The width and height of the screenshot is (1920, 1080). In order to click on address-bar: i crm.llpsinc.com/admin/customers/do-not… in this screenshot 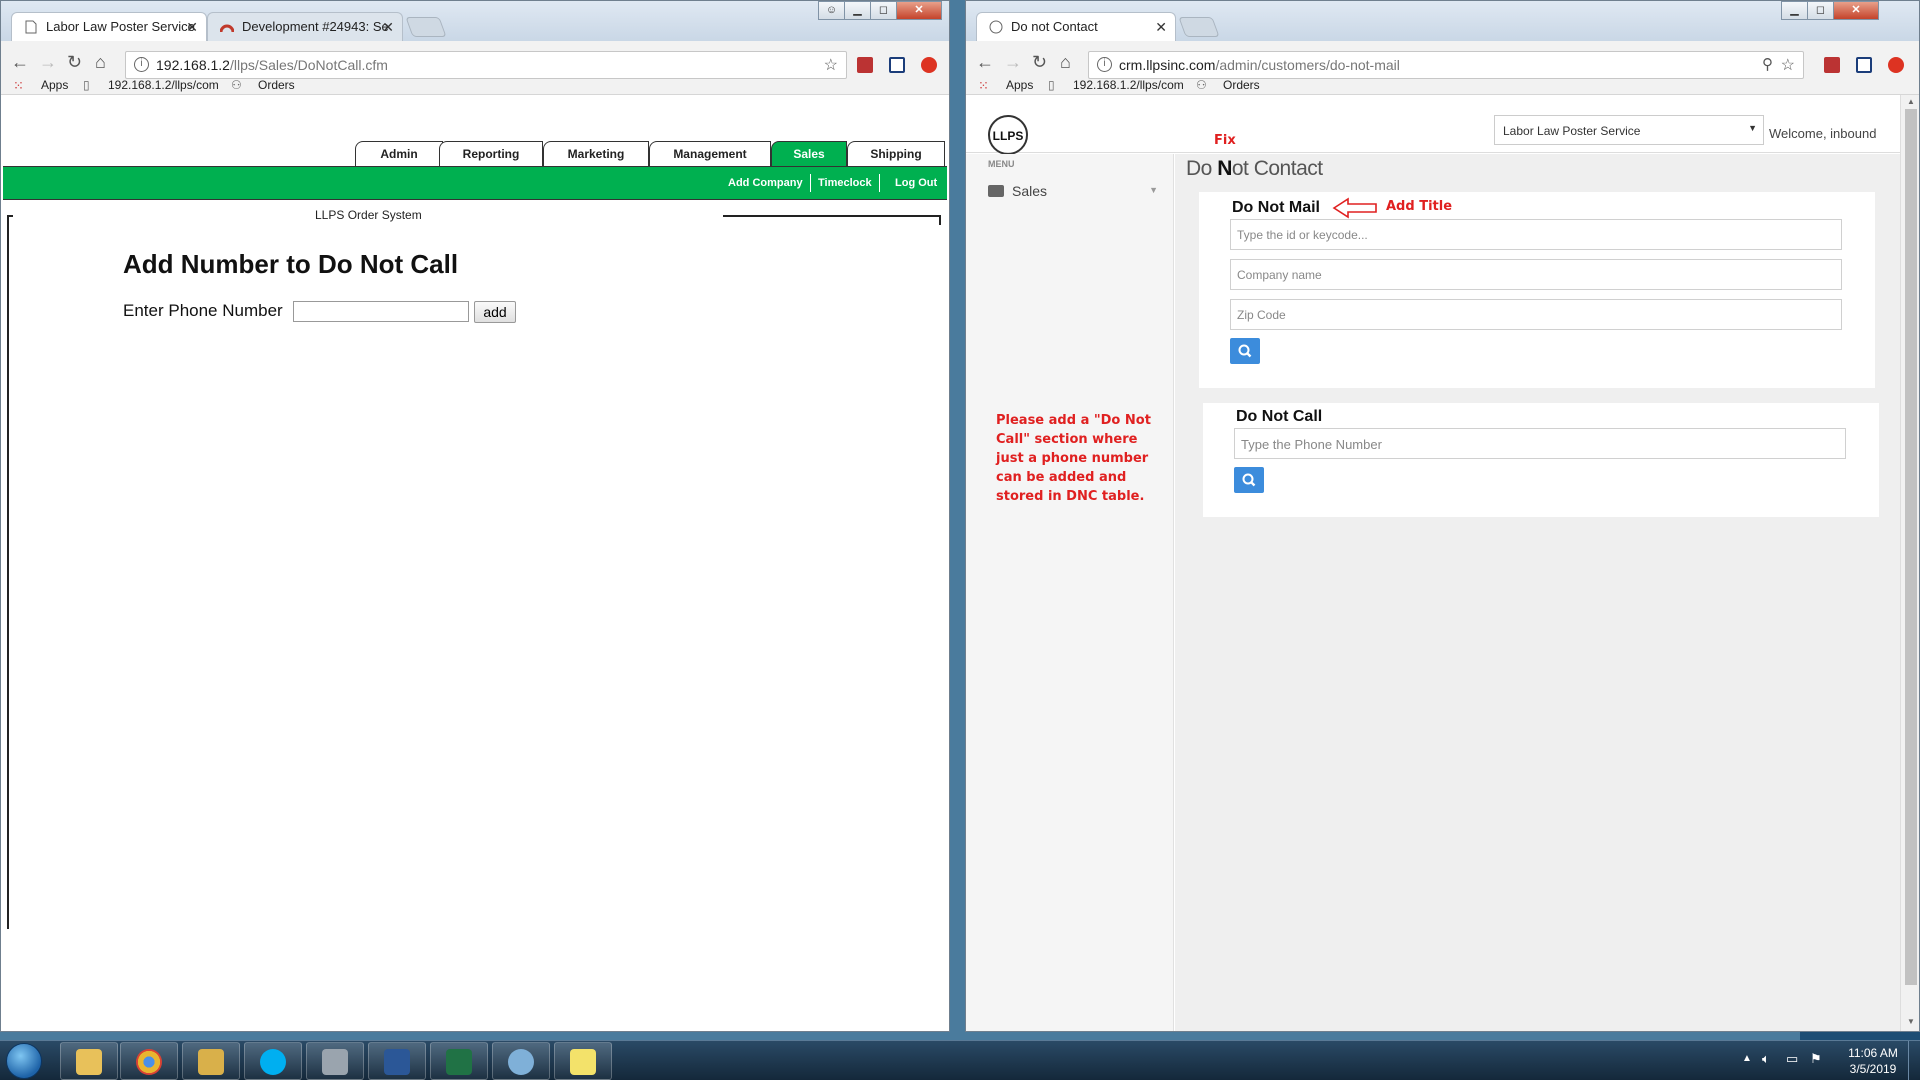, I will do `click(1446, 65)`.